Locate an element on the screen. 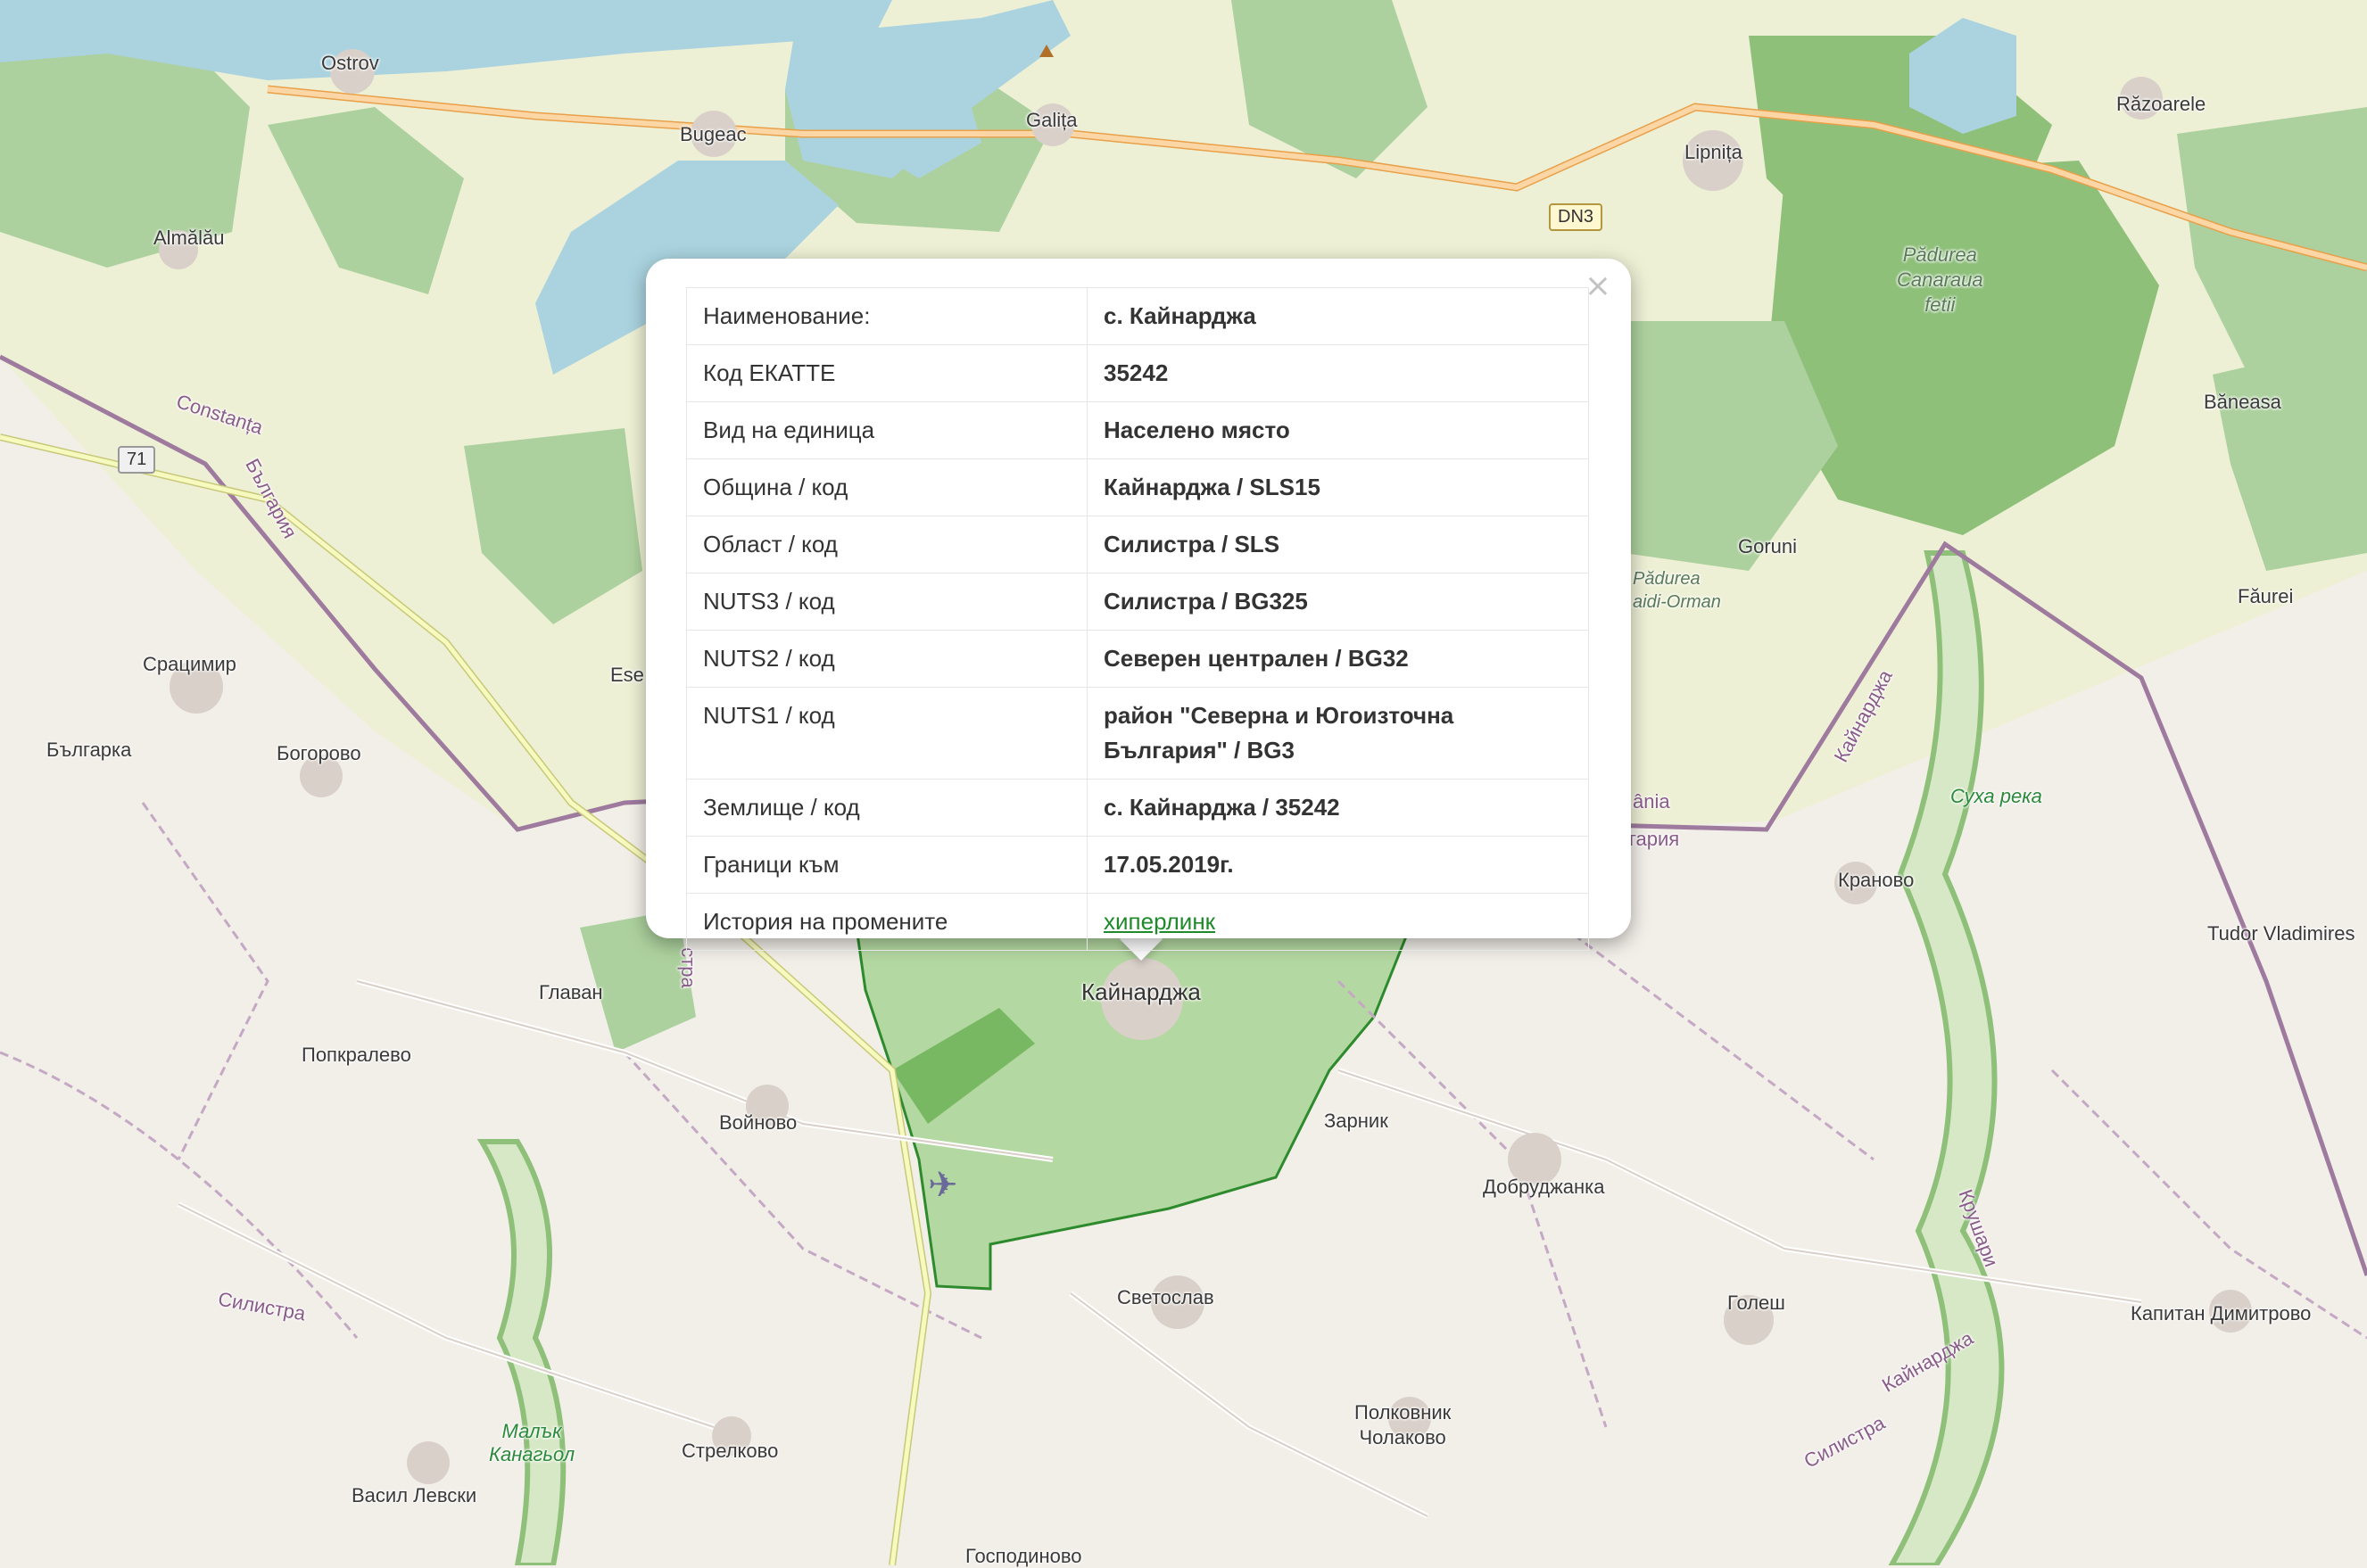 The width and height of the screenshot is (2367, 1568). label-dobrudzhanka: Добруджанка is located at coordinates (1544, 1187).